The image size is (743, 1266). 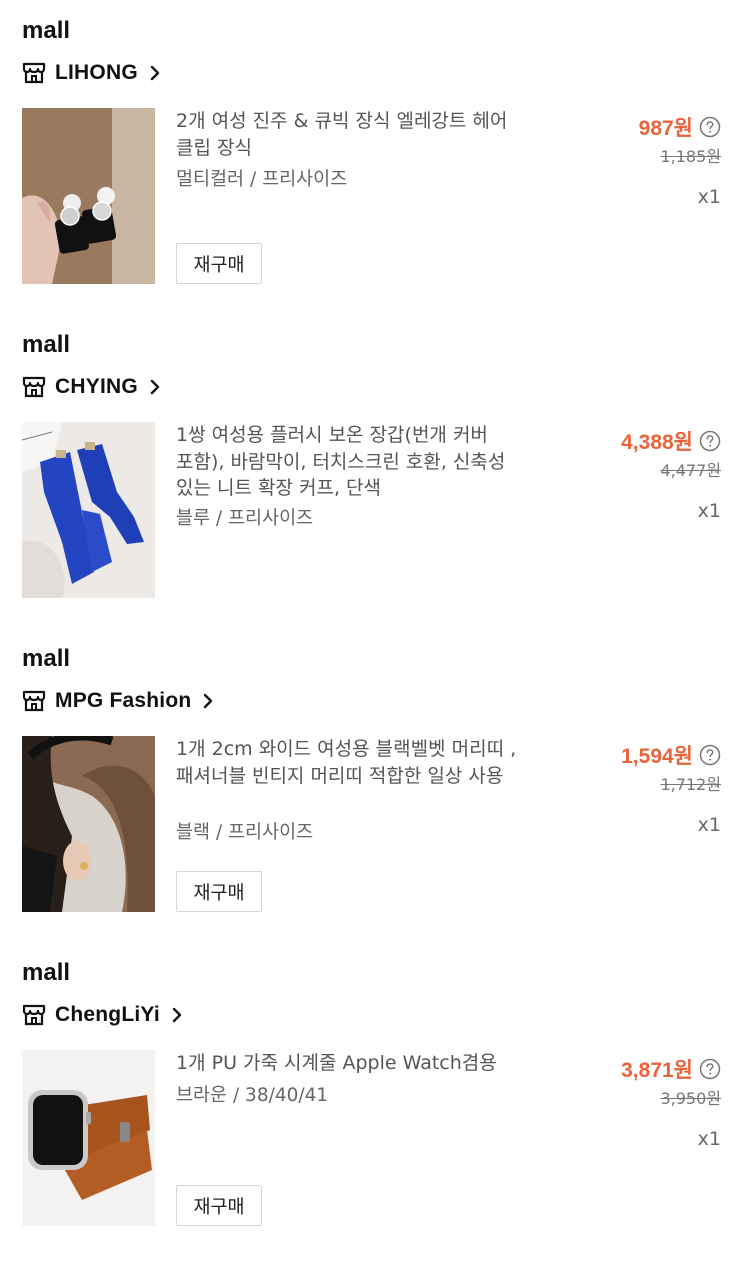 I want to click on shop-name: MPG Fashion, so click(x=123, y=700).